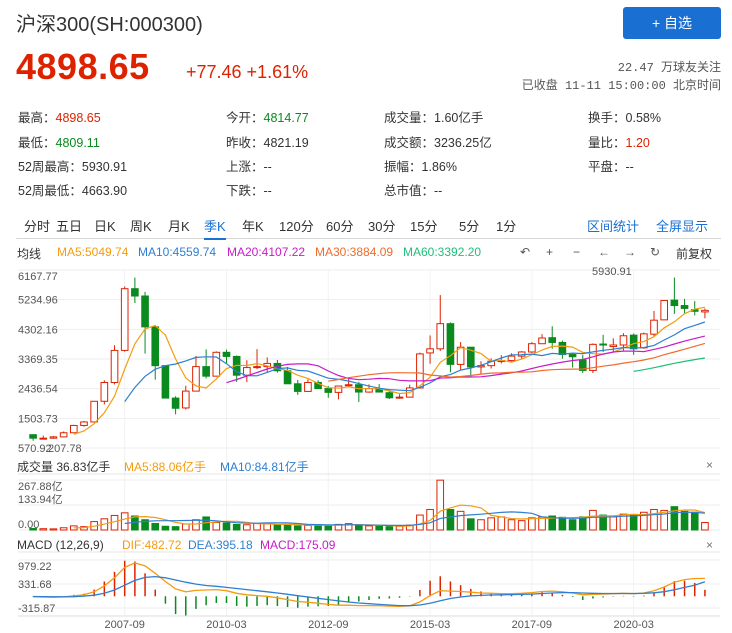 Image resolution: width=732 pixels, height=633 pixels. I want to click on stat-turnover-label: 换手：, so click(607, 118).